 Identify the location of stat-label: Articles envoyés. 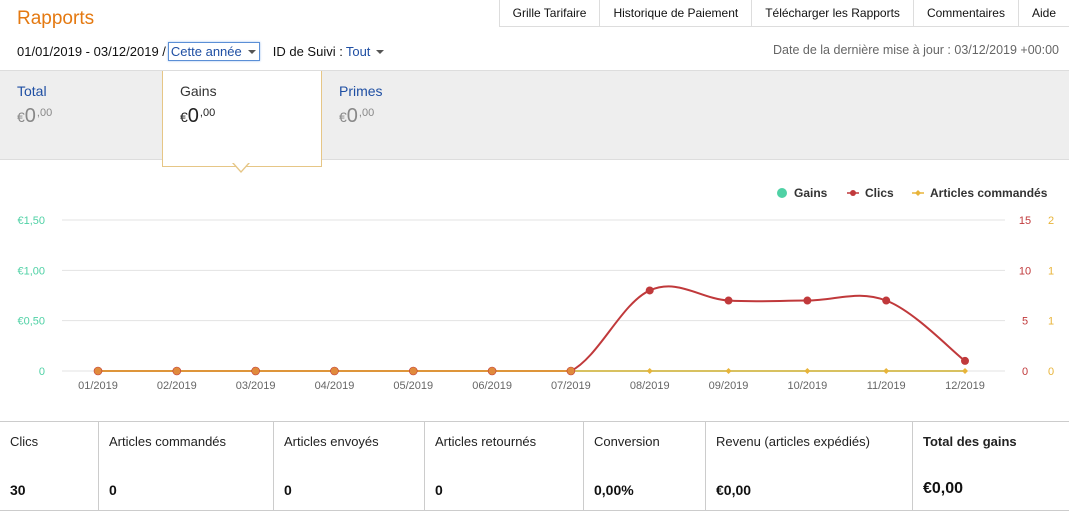
(331, 441).